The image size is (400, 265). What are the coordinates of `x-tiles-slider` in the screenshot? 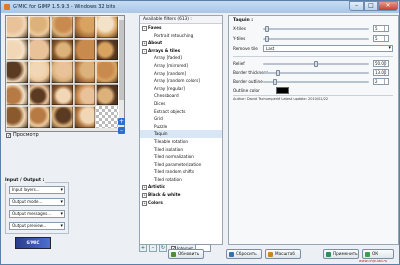 It's located at (316, 29).